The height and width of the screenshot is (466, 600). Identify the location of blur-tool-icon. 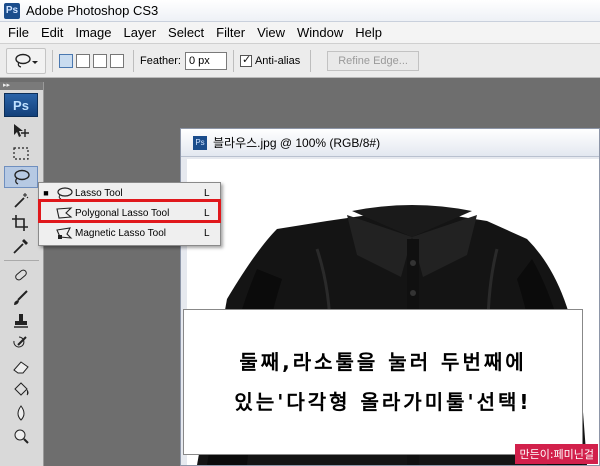
(21, 413).